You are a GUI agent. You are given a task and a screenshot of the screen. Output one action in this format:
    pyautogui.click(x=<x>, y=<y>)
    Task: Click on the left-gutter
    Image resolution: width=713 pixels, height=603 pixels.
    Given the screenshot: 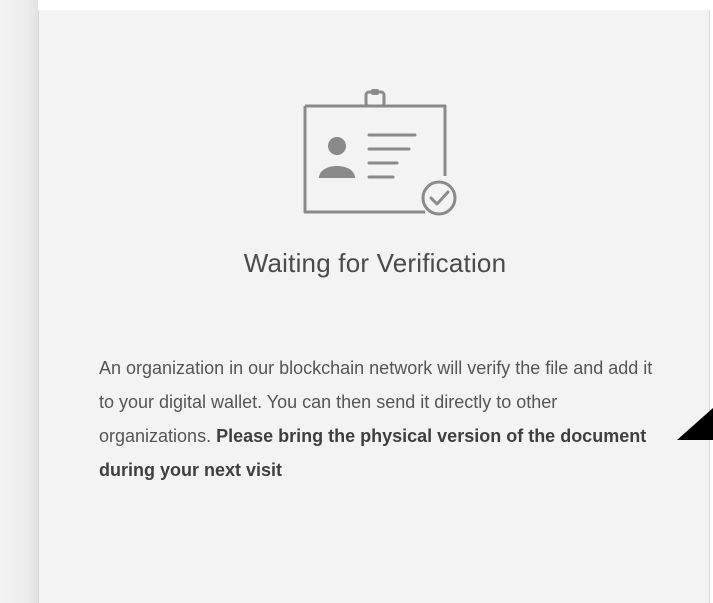 What is the action you would take?
    pyautogui.click(x=19, y=301)
    